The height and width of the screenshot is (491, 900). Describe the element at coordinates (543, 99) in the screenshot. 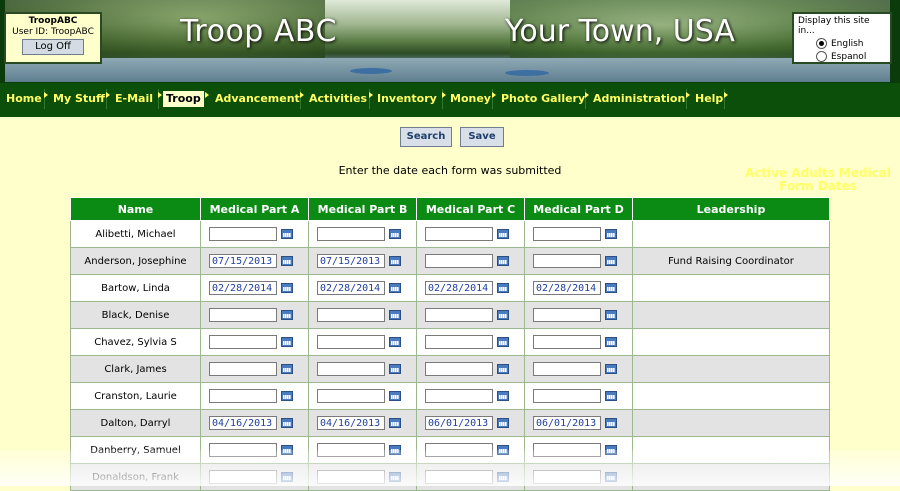

I see `nav-photo-gallery: Photo Gallery` at that location.